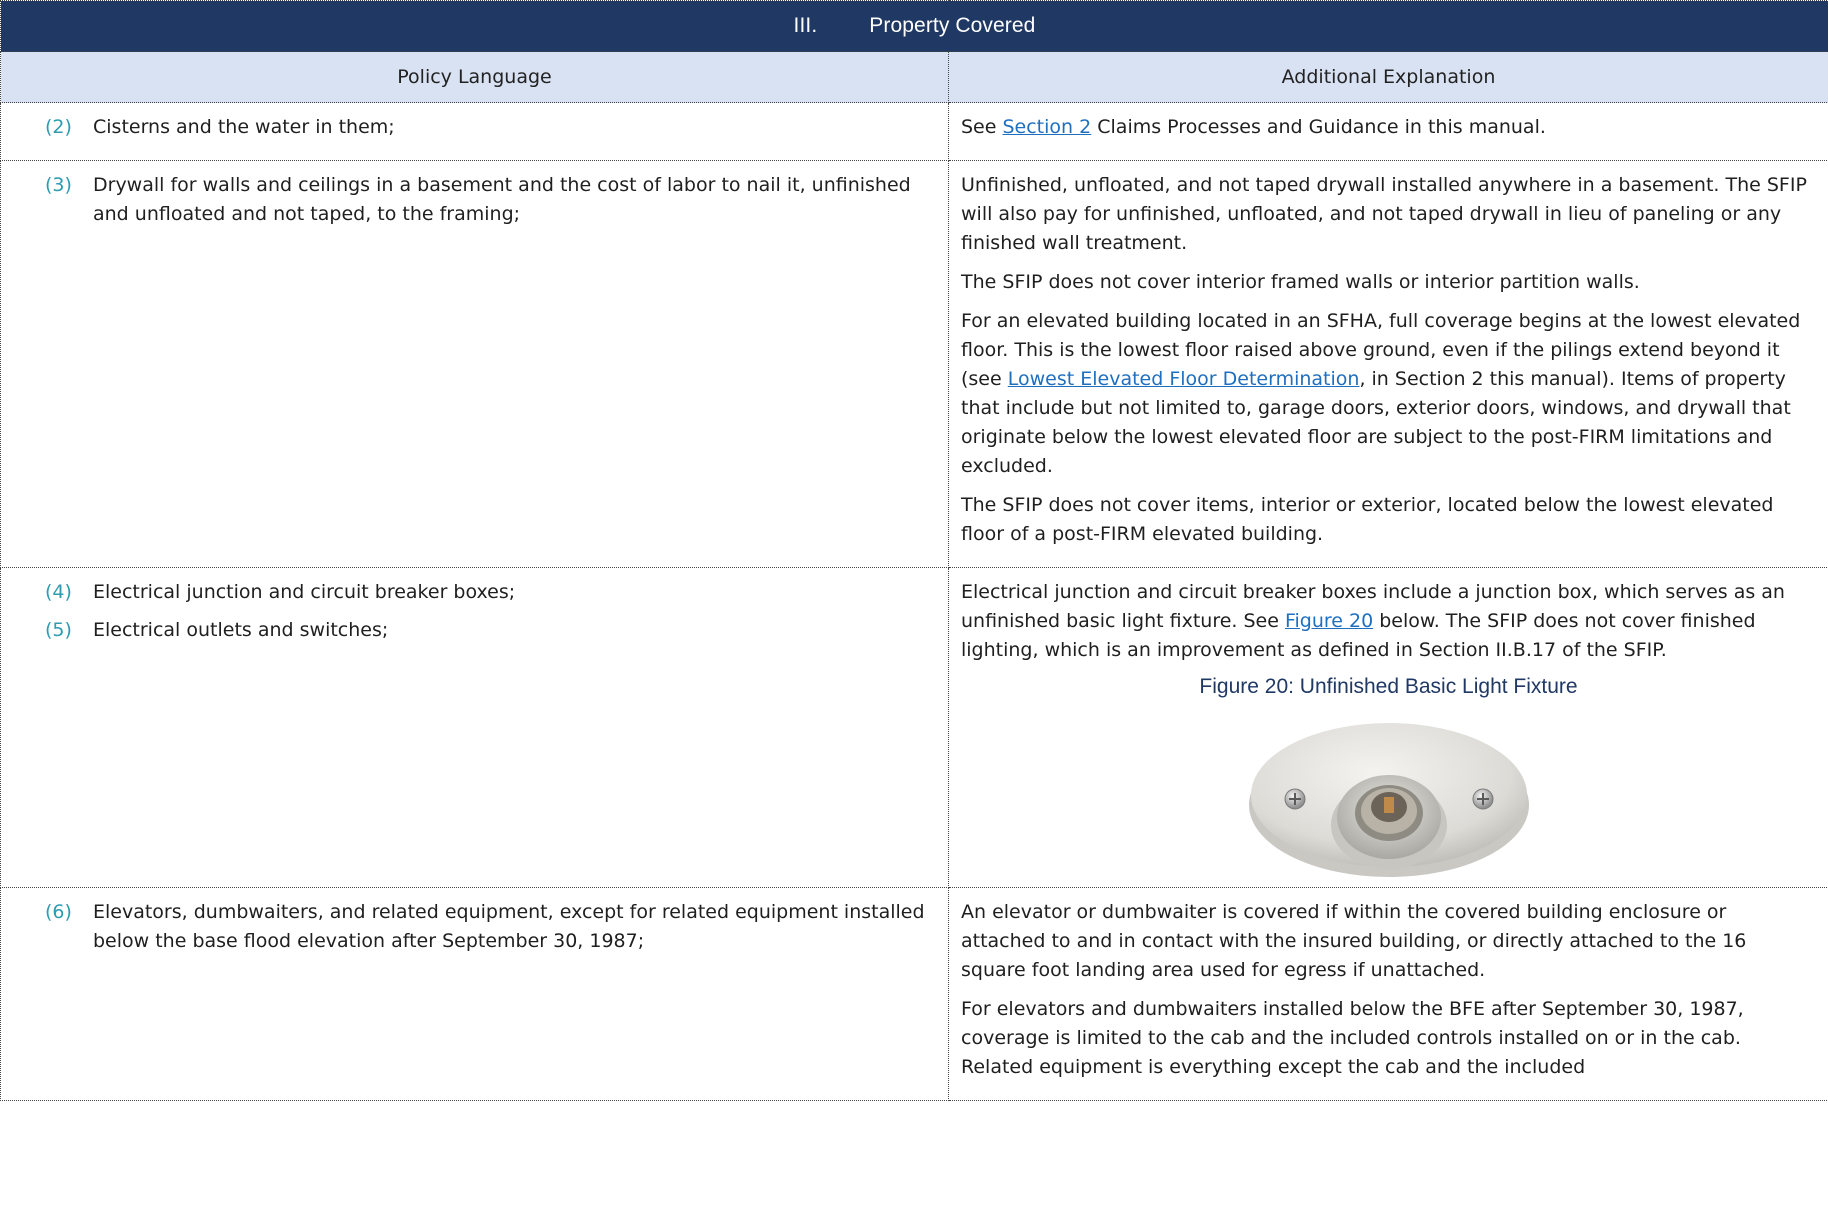  Describe the element at coordinates (952, 25) in the screenshot. I see `section-title-text: Property Covered` at that location.